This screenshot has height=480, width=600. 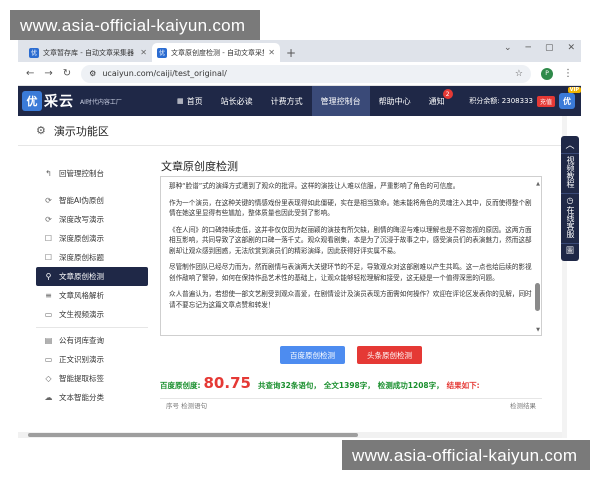 I want to click on textarea-scrollbar: ▲ ▼, so click(x=537, y=257).